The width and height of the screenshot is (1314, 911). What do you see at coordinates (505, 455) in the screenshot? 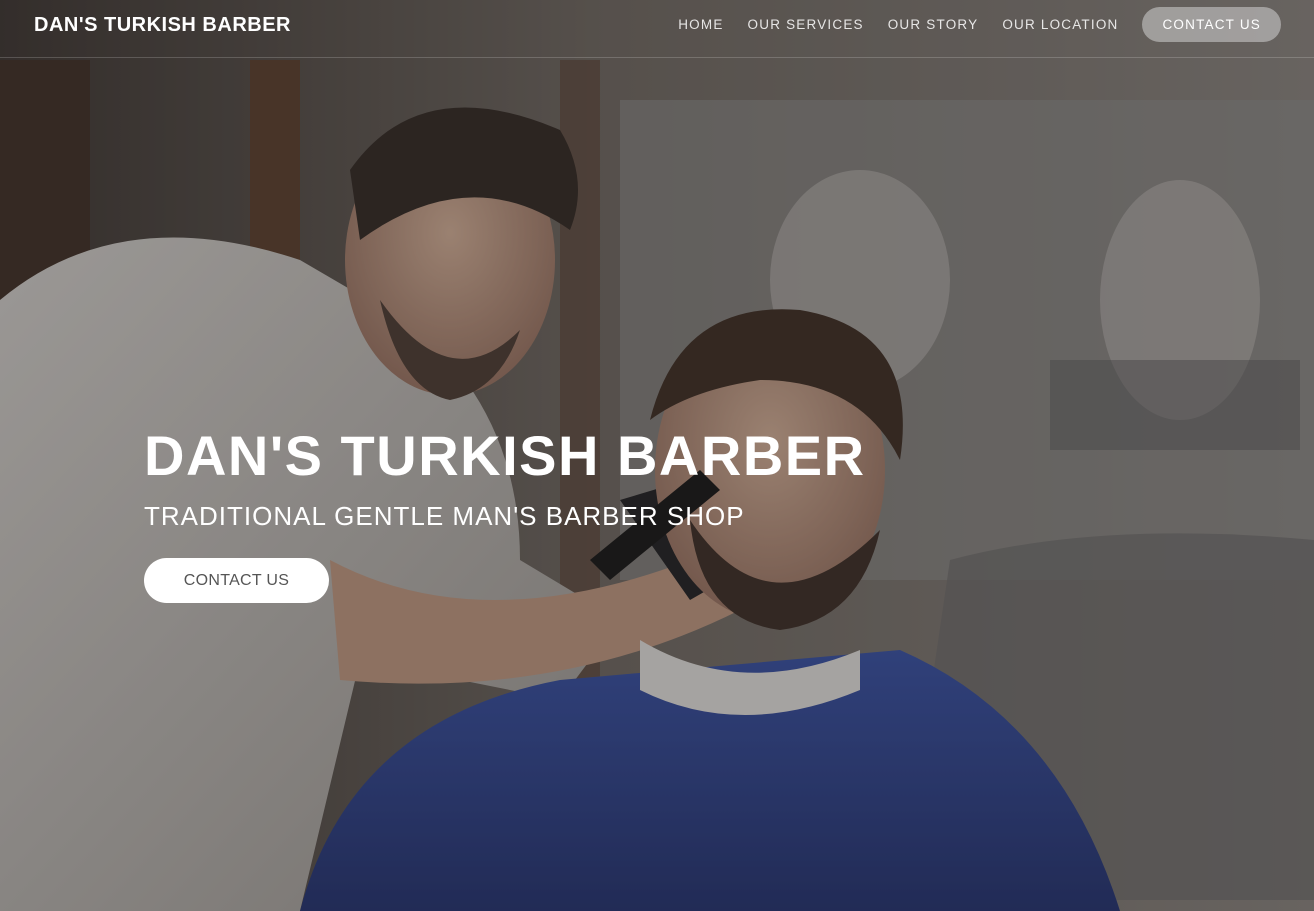
I see `hero-title: DAN'S TURKISH BARBER` at bounding box center [505, 455].